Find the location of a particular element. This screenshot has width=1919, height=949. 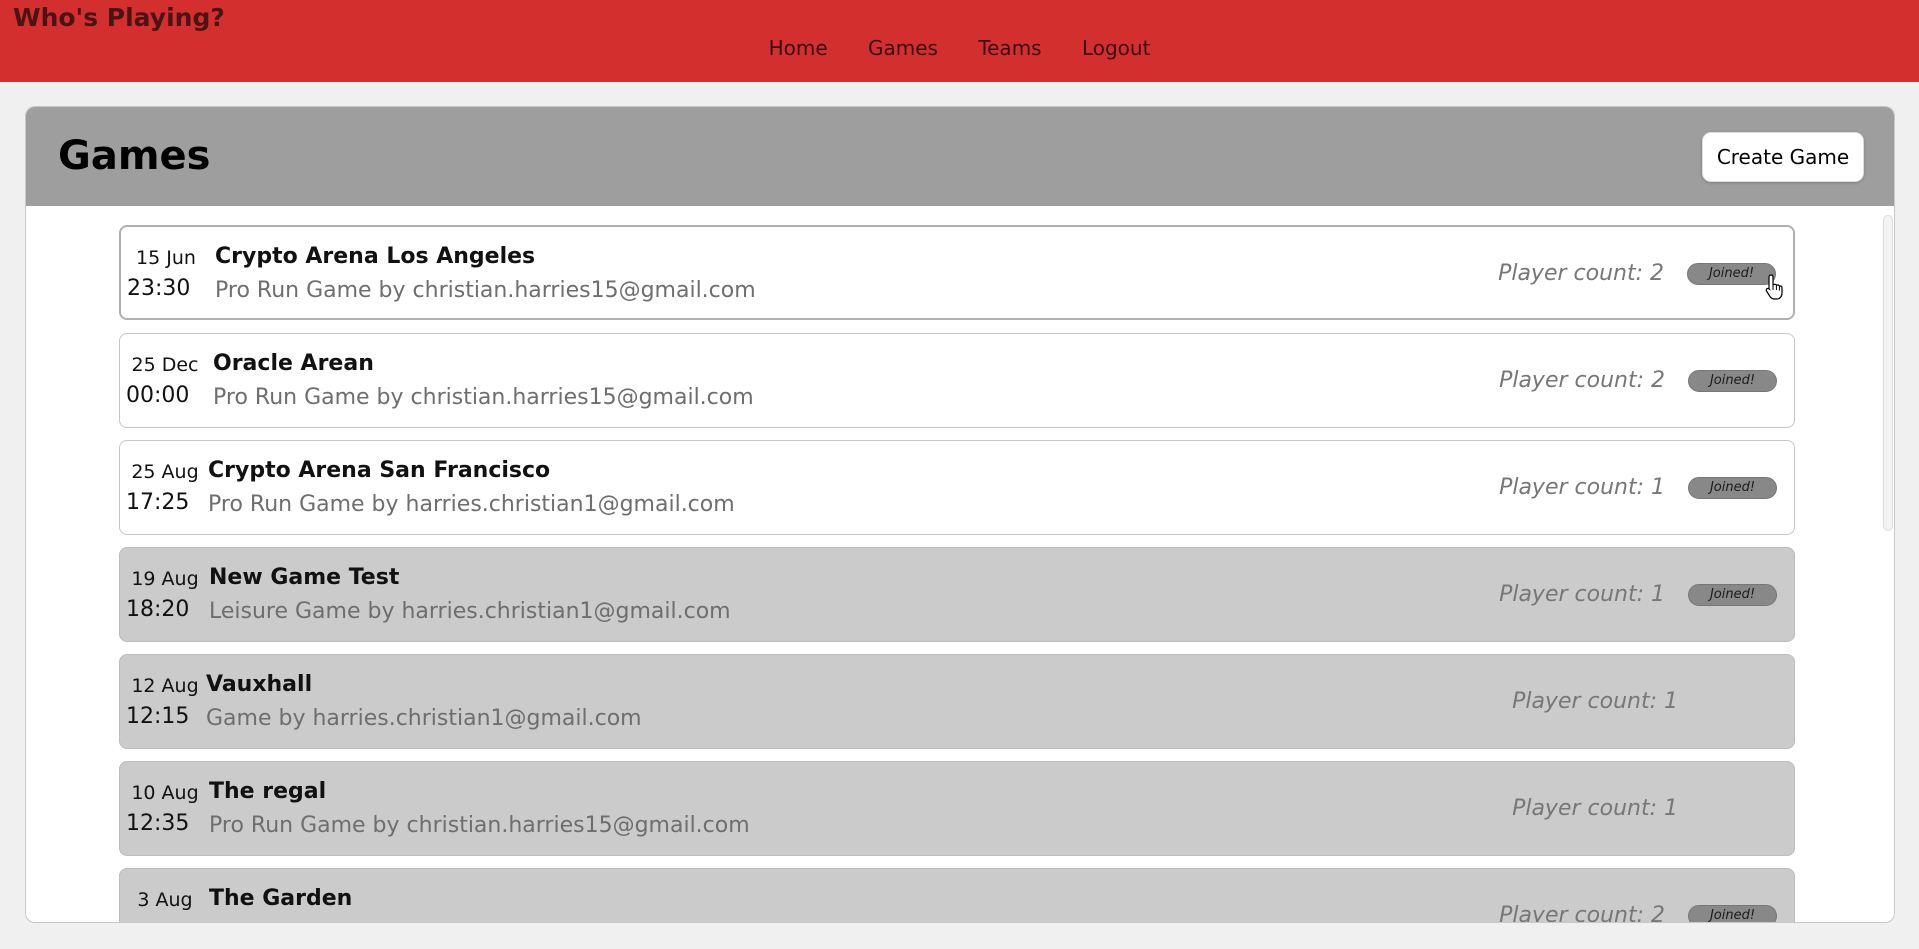

page-title: Games is located at coordinates (134, 156).